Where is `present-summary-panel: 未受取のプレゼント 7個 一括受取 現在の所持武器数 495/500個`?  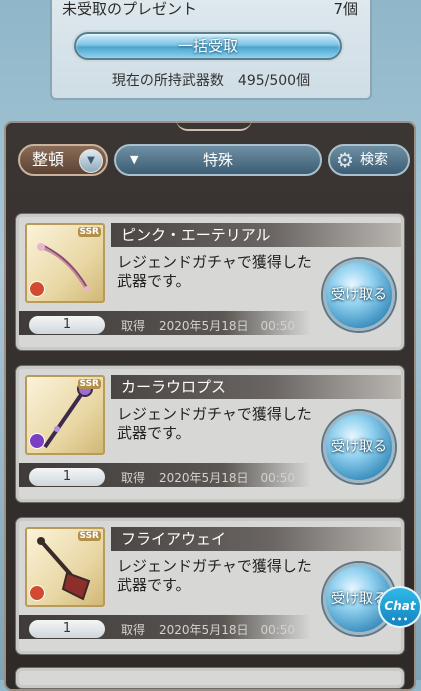
present-summary-panel: 未受取のプレゼント 7個 一括受取 現在の所持武器数 495/500個 is located at coordinates (211, 50).